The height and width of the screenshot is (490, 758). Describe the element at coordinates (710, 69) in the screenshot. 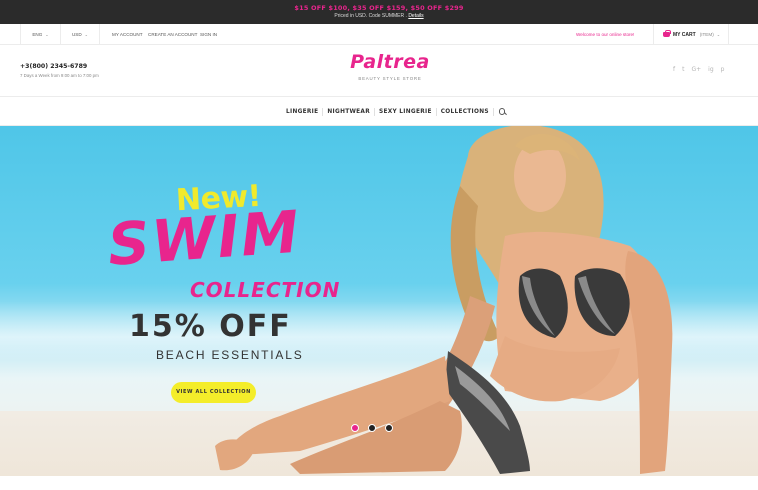

I see `instagram-icon: ig` at that location.